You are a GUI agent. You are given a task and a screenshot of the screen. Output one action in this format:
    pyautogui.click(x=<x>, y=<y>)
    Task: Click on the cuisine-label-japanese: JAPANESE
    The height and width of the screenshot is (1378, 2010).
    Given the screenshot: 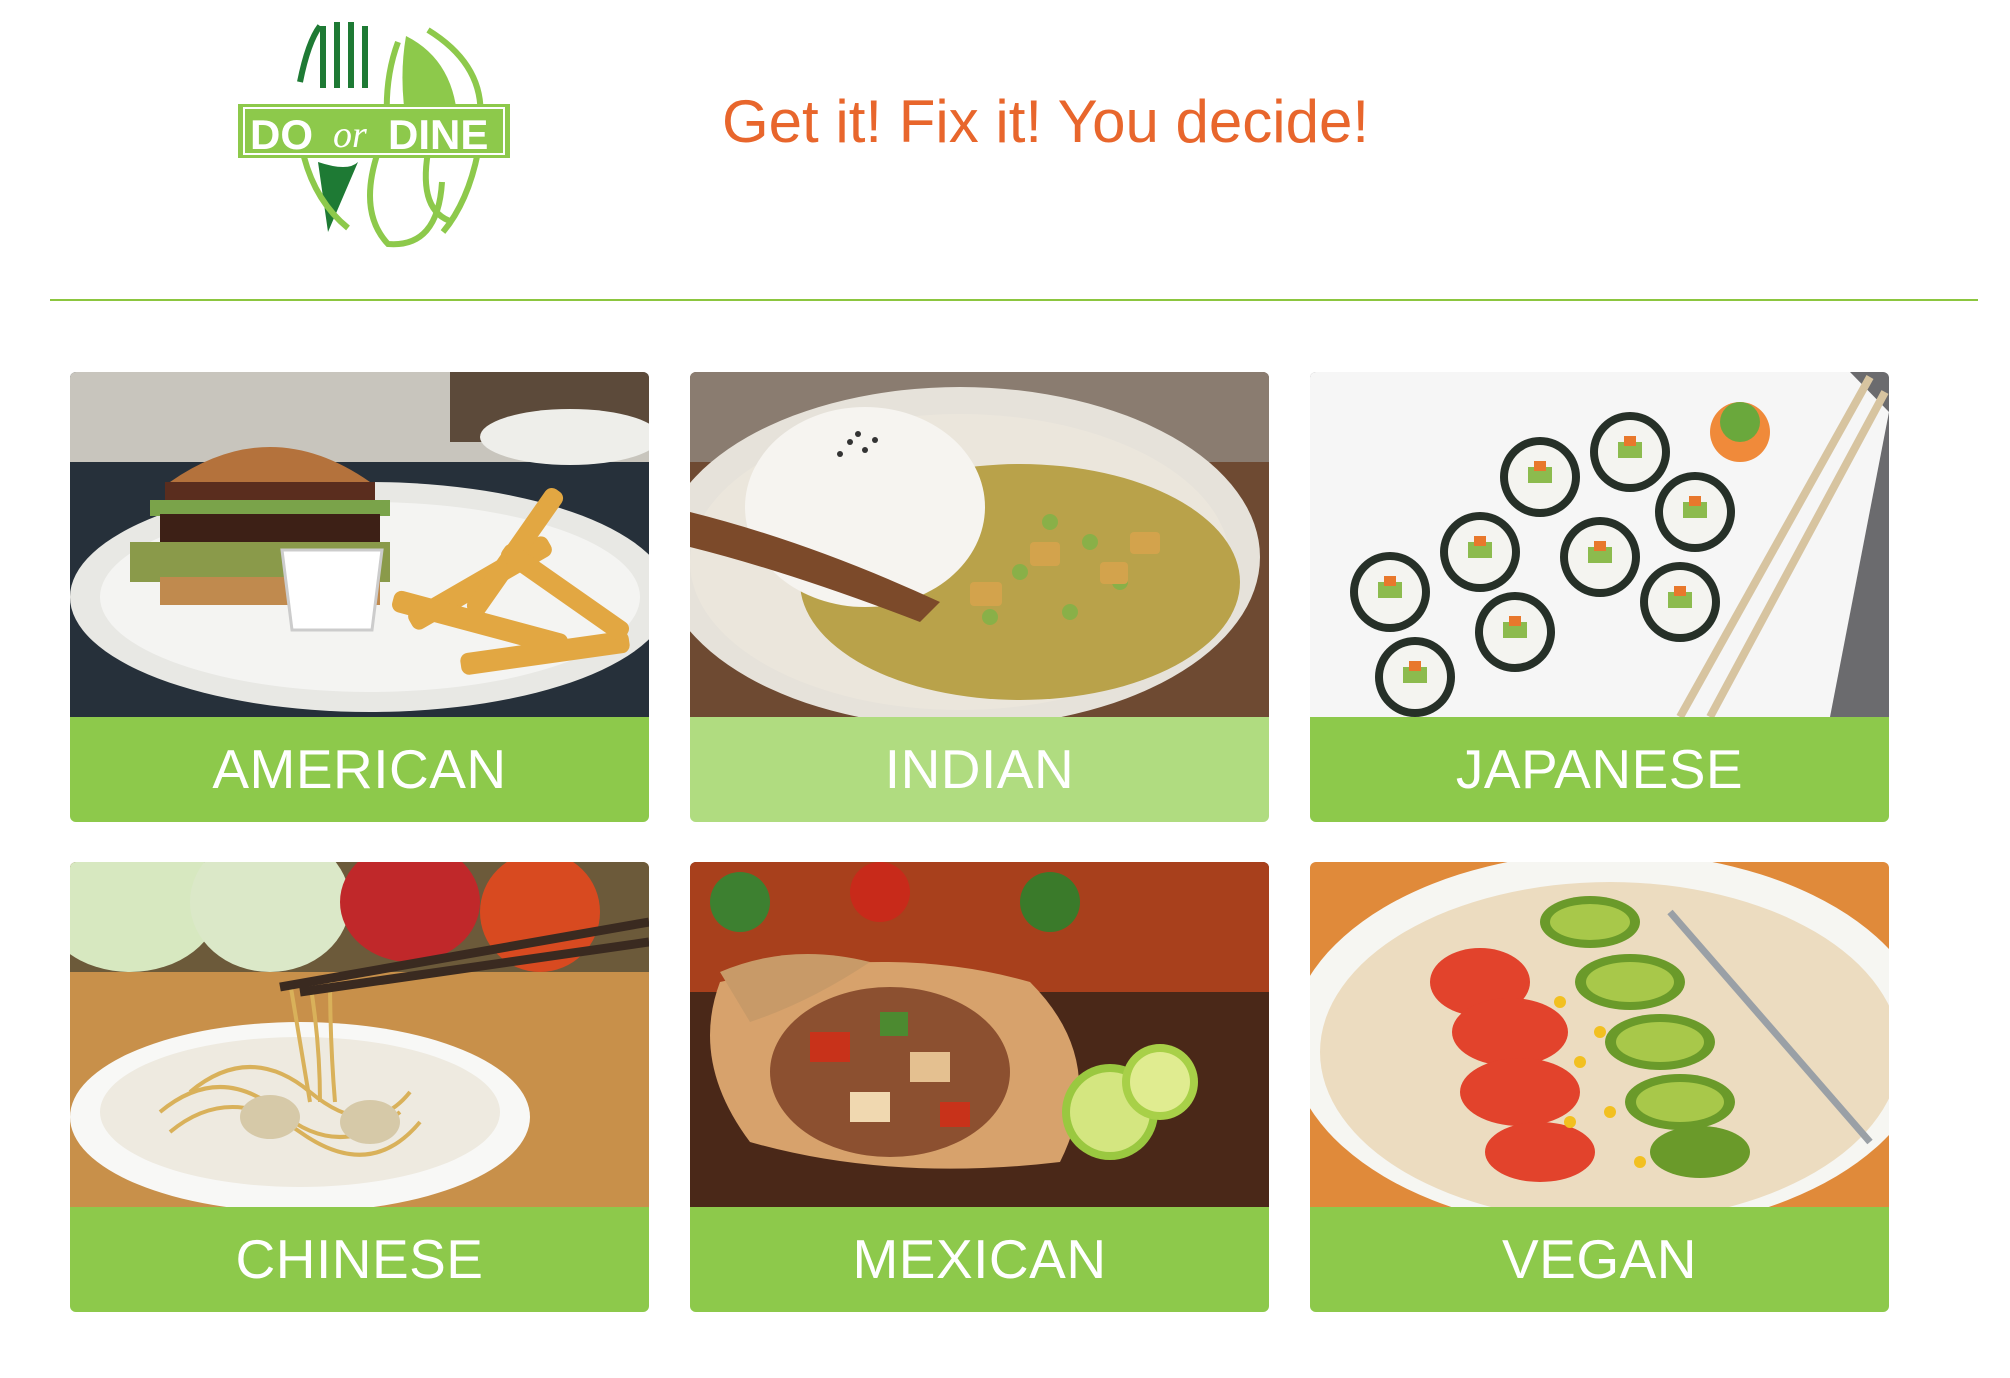 What is the action you would take?
    pyautogui.click(x=1599, y=769)
    